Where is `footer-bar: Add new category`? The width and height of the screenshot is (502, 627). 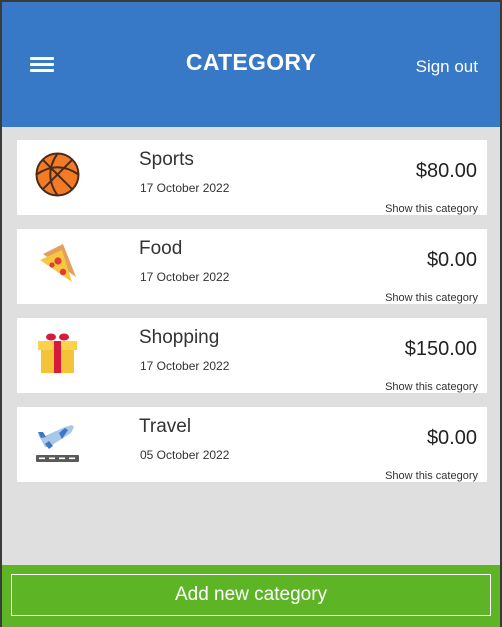 footer-bar: Add new category is located at coordinates (251, 596).